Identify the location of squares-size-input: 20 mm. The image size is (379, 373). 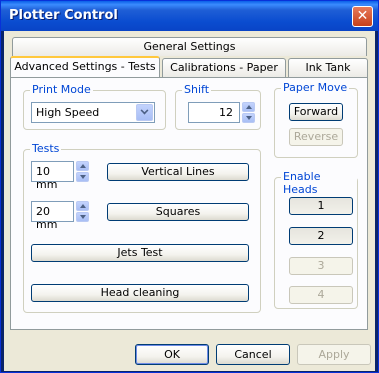
(52, 216).